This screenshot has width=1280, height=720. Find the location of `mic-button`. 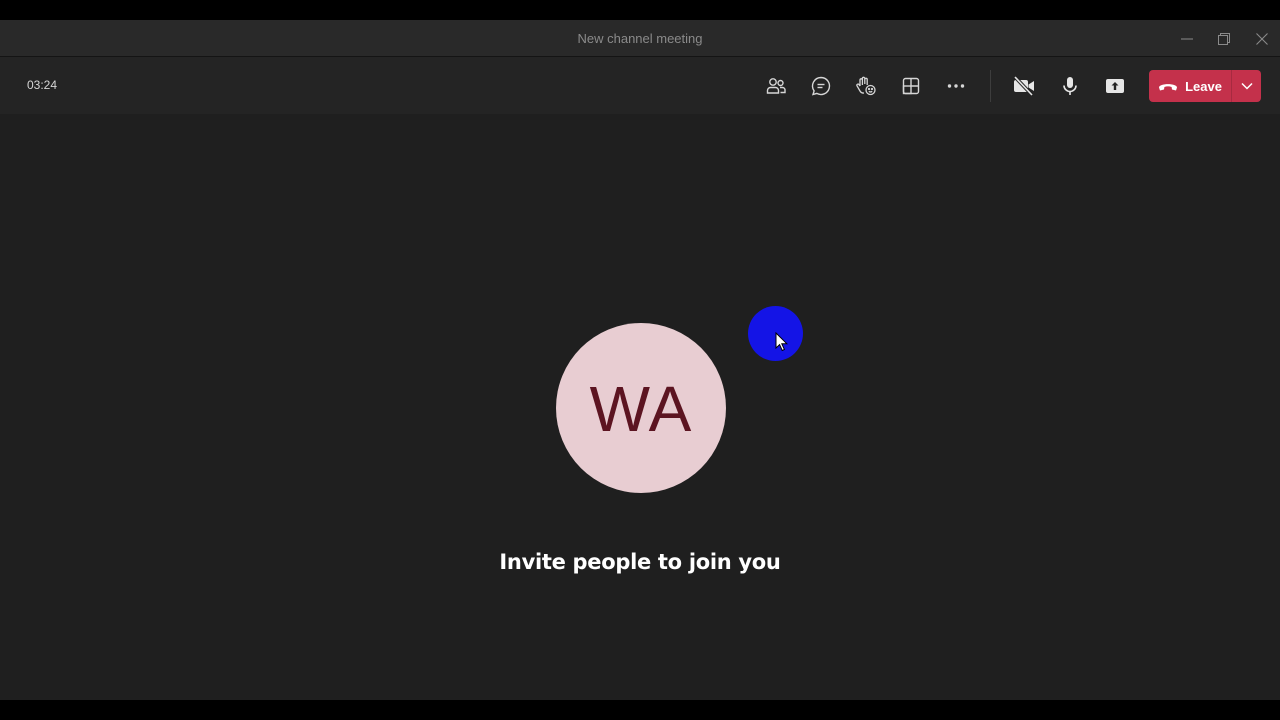

mic-button is located at coordinates (1070, 86).